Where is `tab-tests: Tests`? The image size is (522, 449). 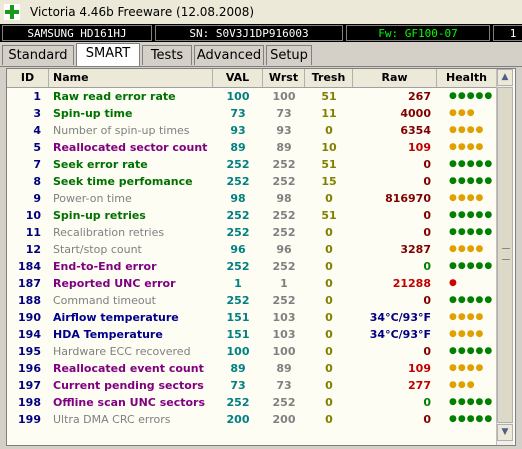
tab-tests: Tests is located at coordinates (167, 55).